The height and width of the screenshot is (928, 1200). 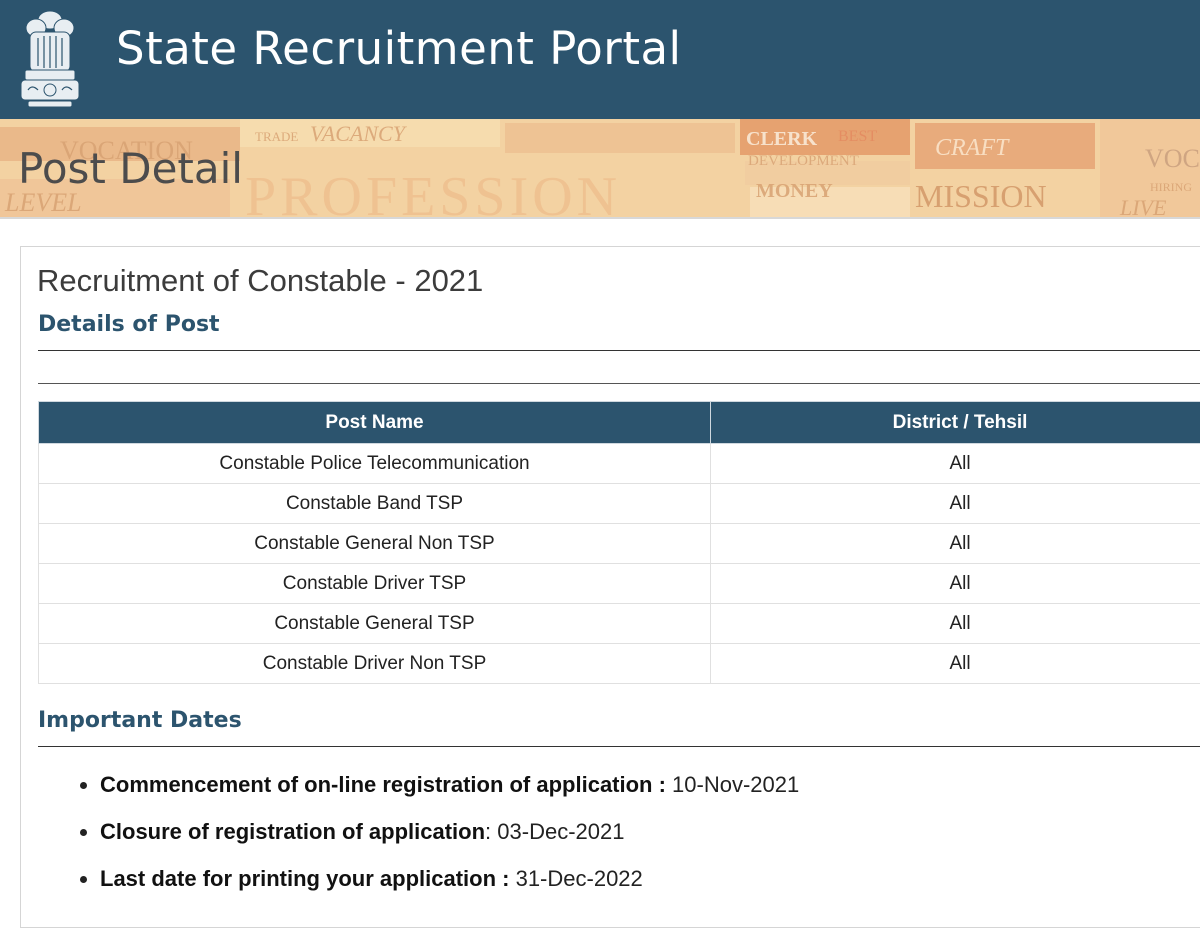 I want to click on table-header-row: Post Name District / Tehsil, so click(x=619, y=423).